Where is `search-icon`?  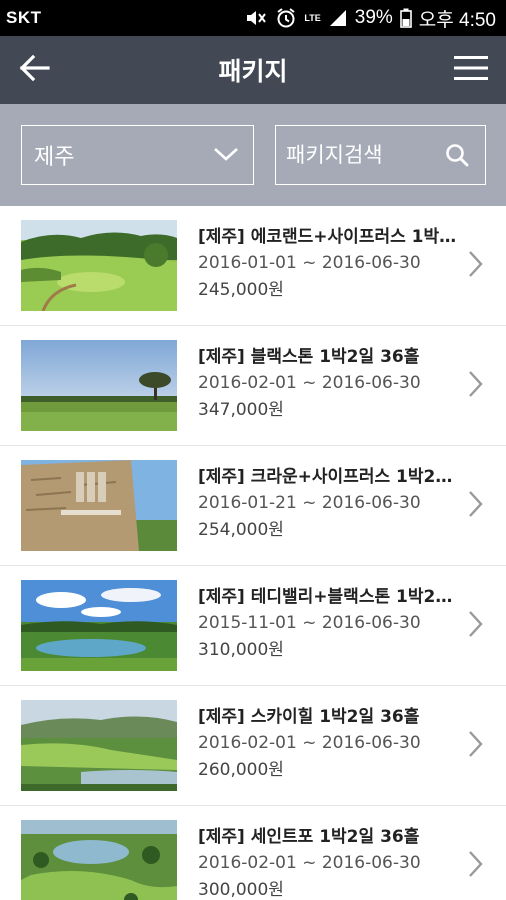
search-icon is located at coordinates (457, 155).